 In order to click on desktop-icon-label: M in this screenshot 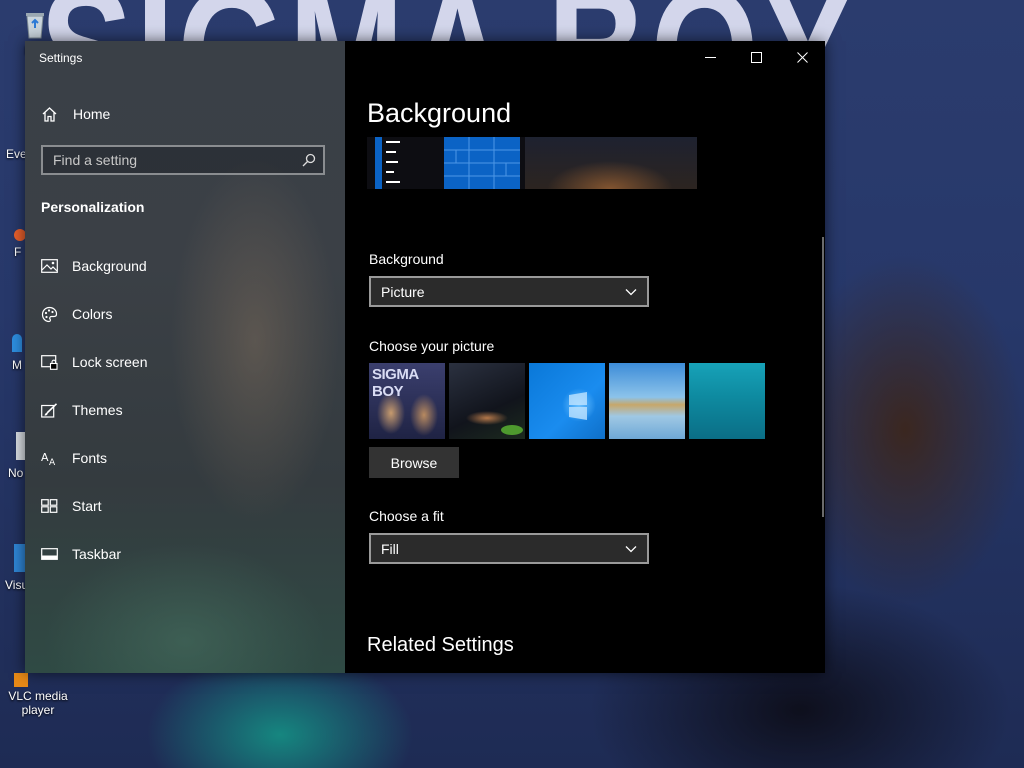, I will do `click(17, 365)`.